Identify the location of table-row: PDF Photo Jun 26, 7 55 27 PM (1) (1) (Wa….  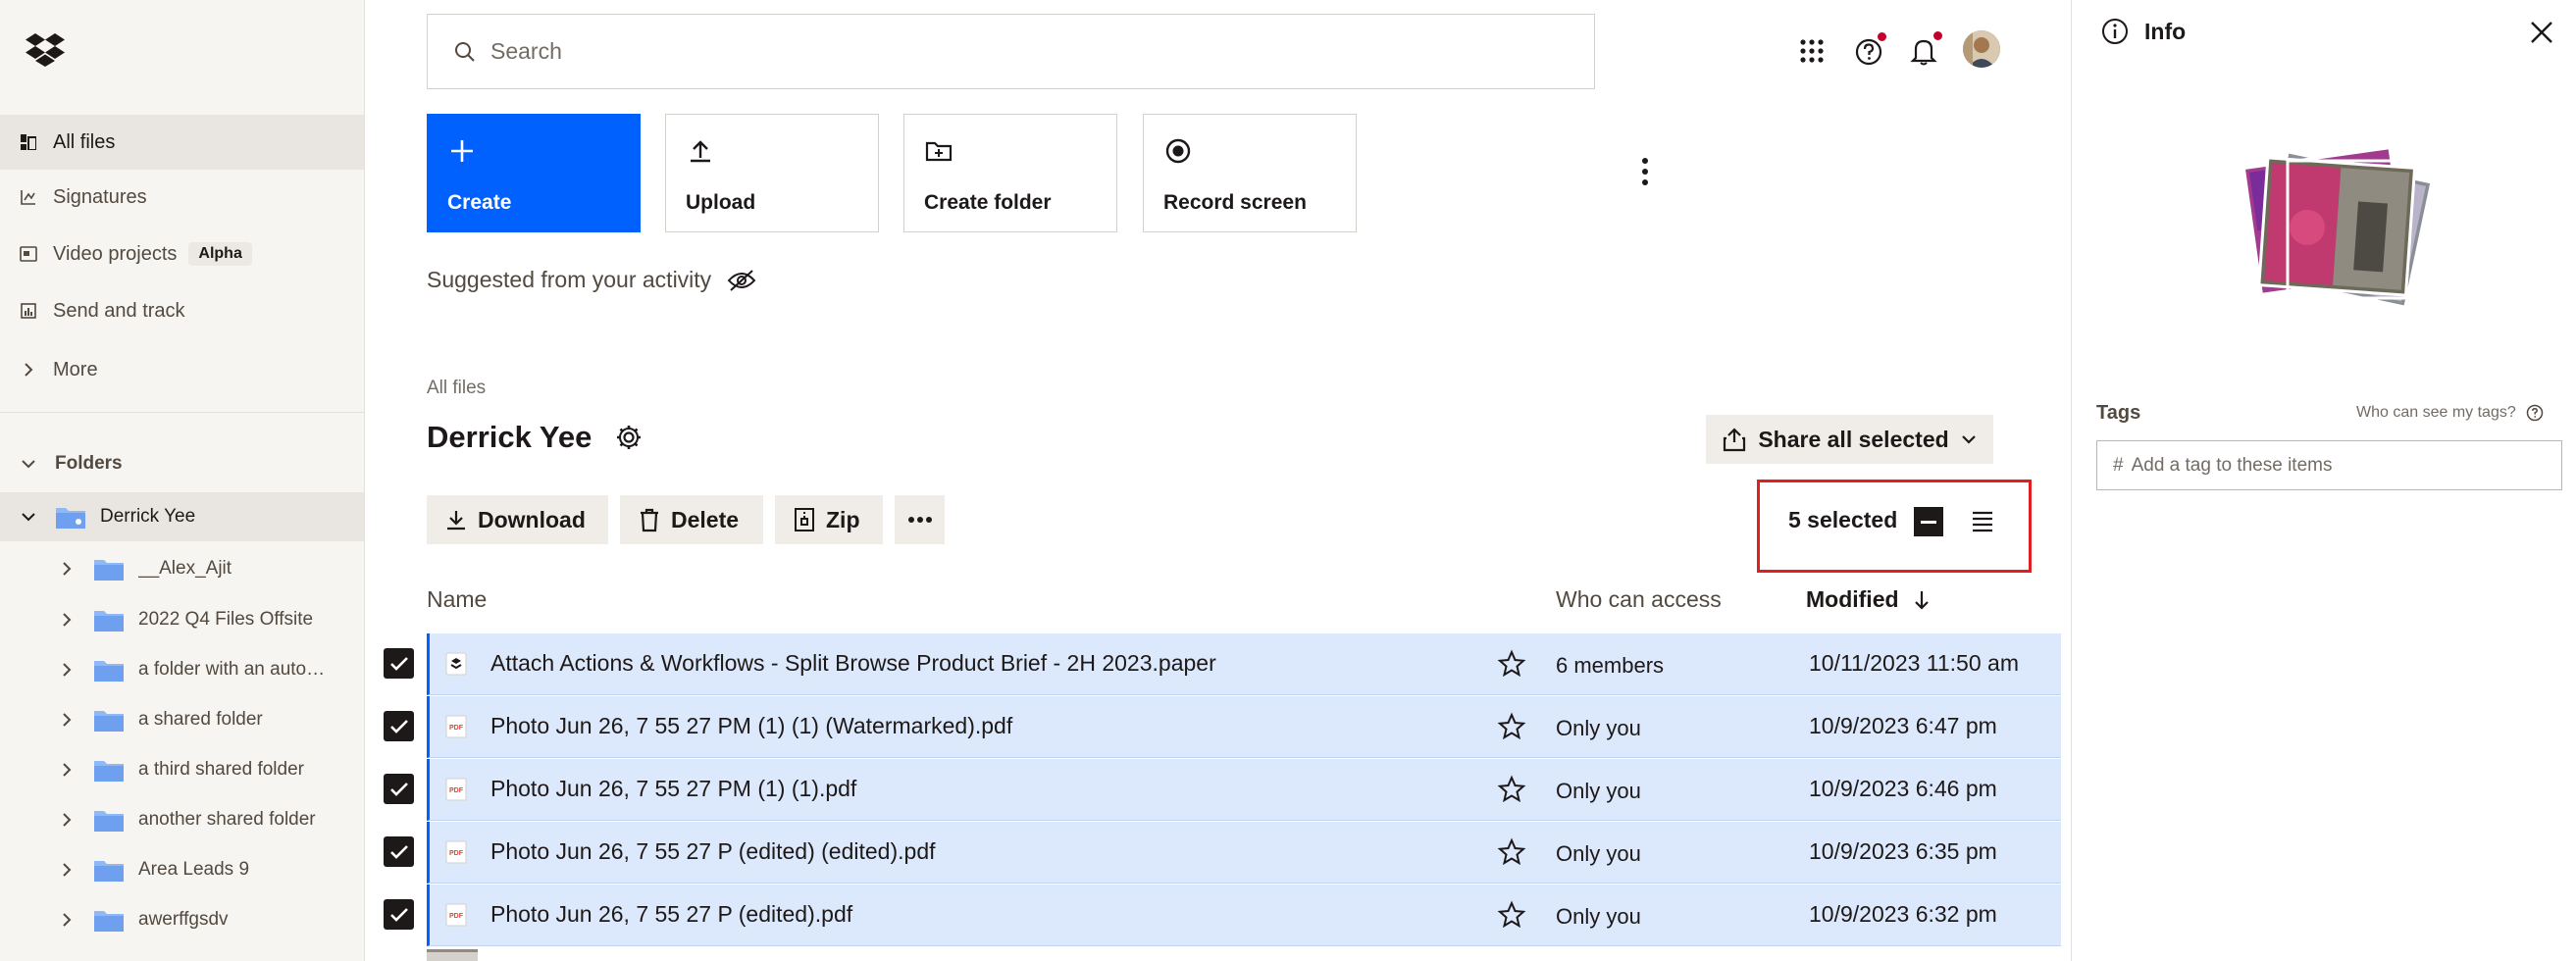
(1244, 727).